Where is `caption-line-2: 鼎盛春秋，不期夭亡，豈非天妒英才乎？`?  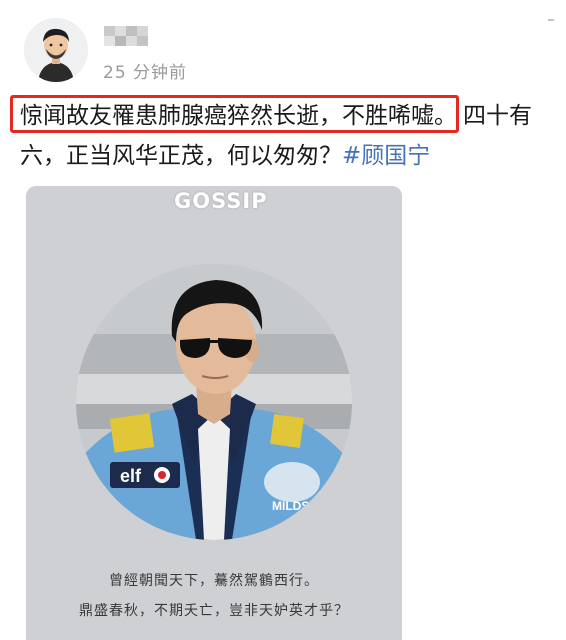 caption-line-2: 鼎盛春秋，不期夭亡，豈非天妒英才乎？ is located at coordinates (214, 611).